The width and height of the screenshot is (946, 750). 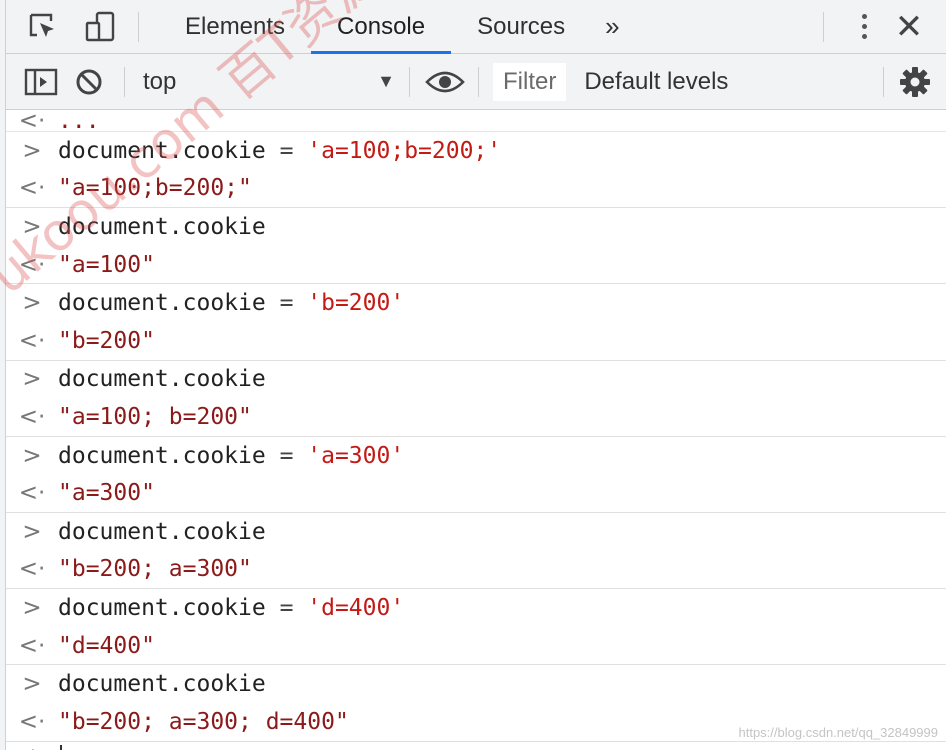 I want to click on log-levels-dropdown: Default levels, so click(x=656, y=82).